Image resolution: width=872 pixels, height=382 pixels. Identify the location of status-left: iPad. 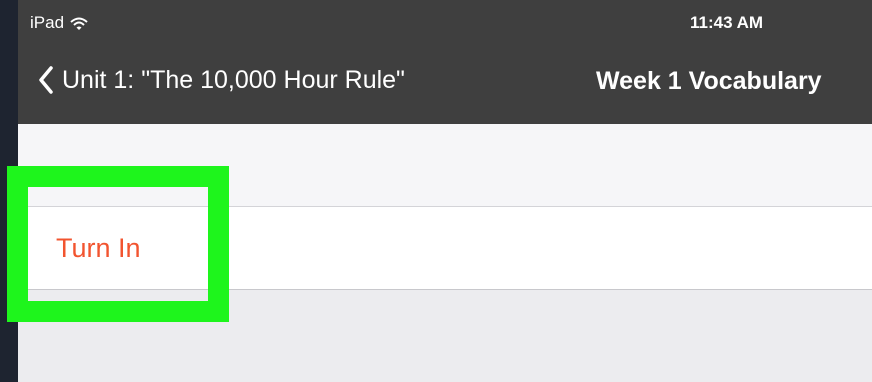
(59, 23).